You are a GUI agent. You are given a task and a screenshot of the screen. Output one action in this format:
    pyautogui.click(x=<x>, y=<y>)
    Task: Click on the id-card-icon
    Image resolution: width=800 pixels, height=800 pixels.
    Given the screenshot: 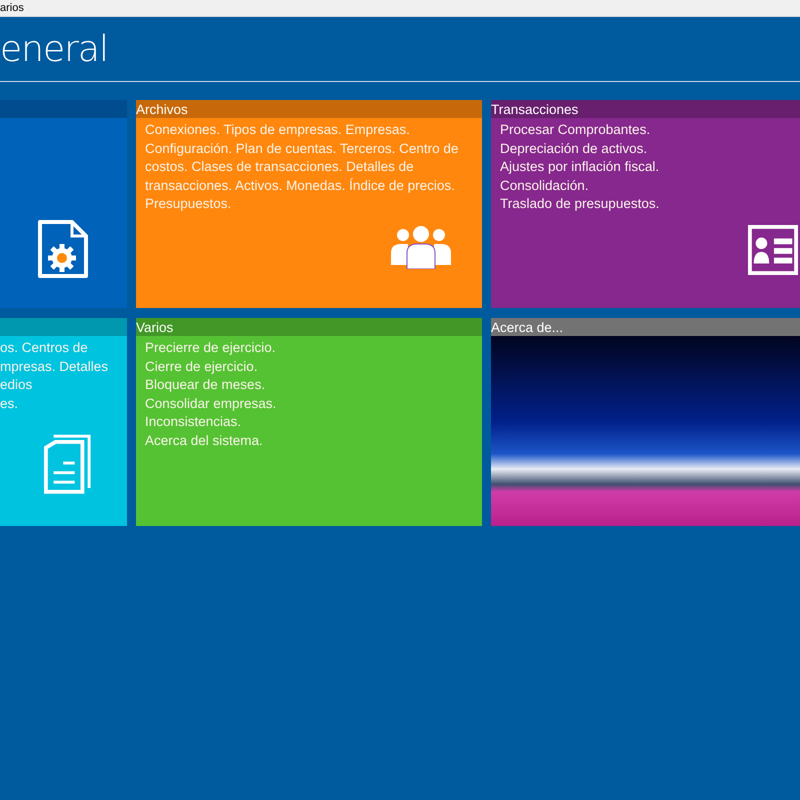 What is the action you would take?
    pyautogui.click(x=773, y=250)
    